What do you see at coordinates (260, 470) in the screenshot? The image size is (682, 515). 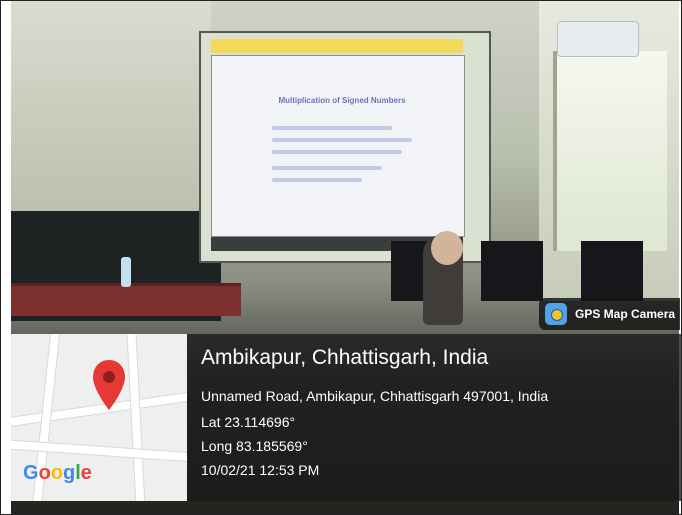 I see `timestamp: 10/02/21 12:53 PM` at bounding box center [260, 470].